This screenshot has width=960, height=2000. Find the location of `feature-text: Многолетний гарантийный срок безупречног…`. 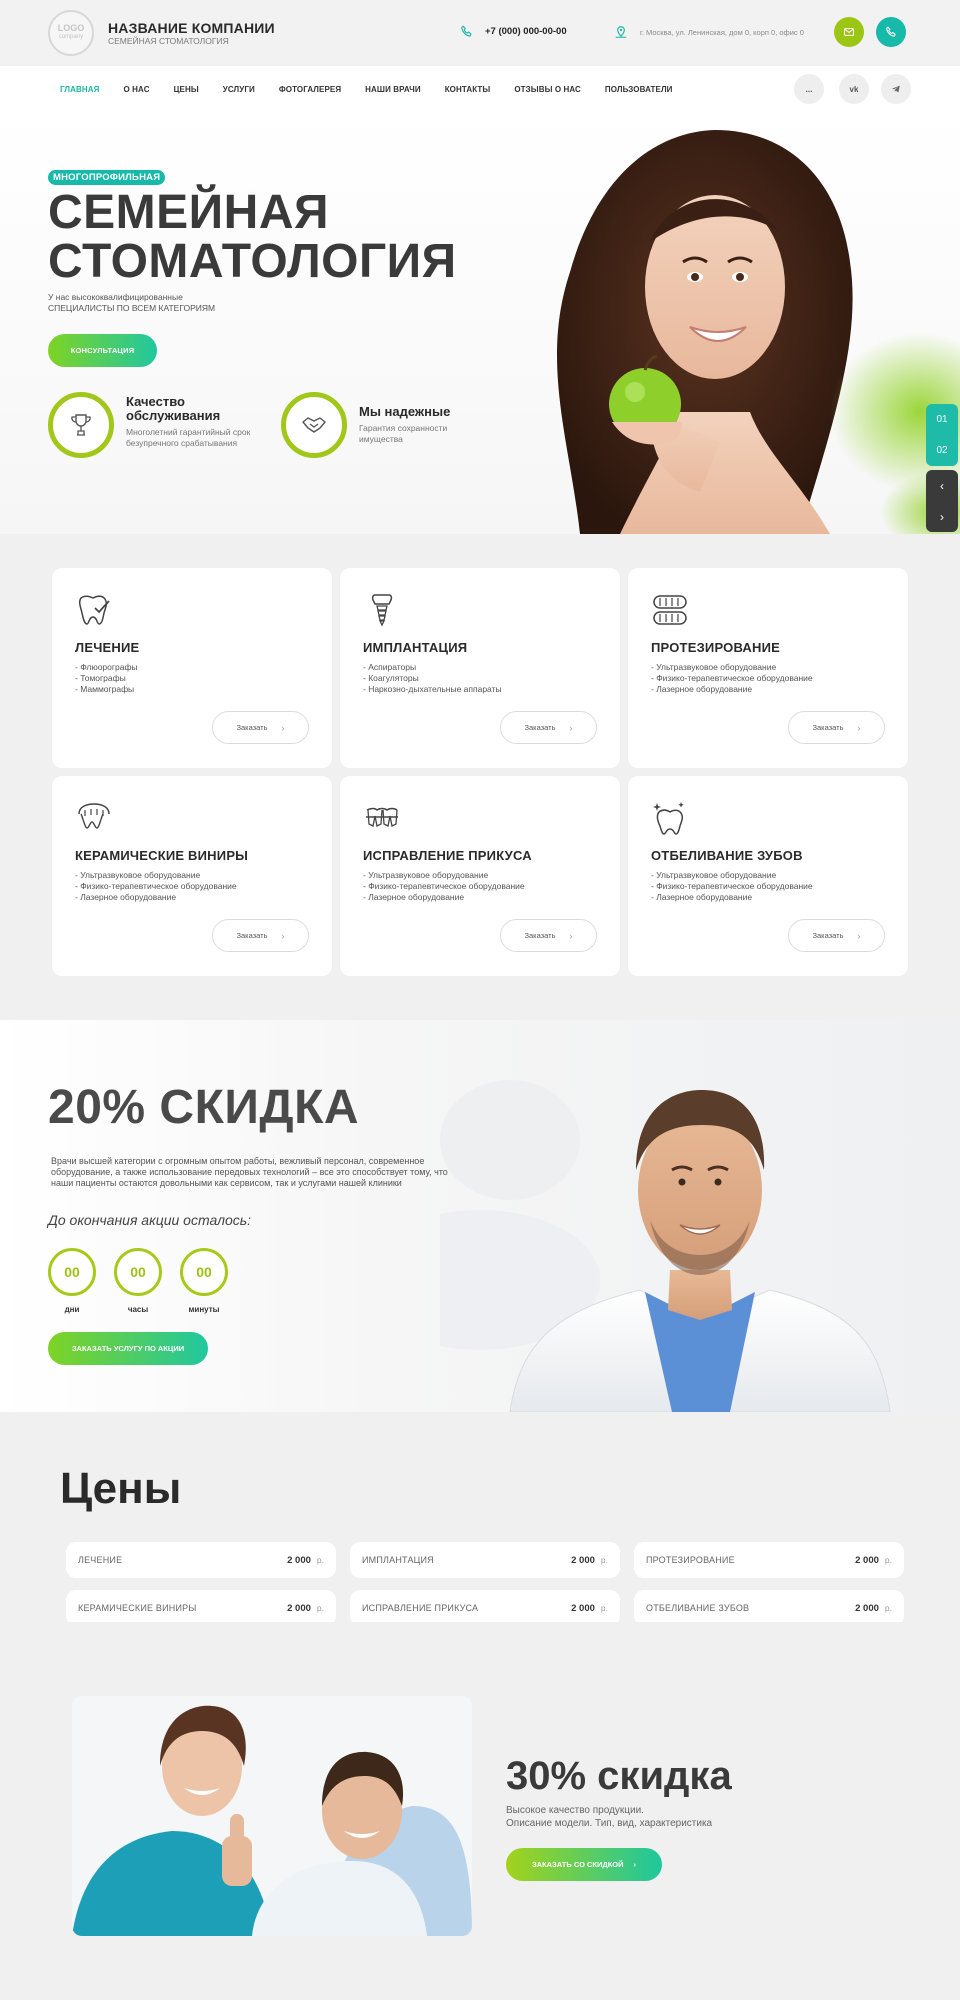

feature-text: Многолетний гарантийный срок безупречног… is located at coordinates (188, 437).